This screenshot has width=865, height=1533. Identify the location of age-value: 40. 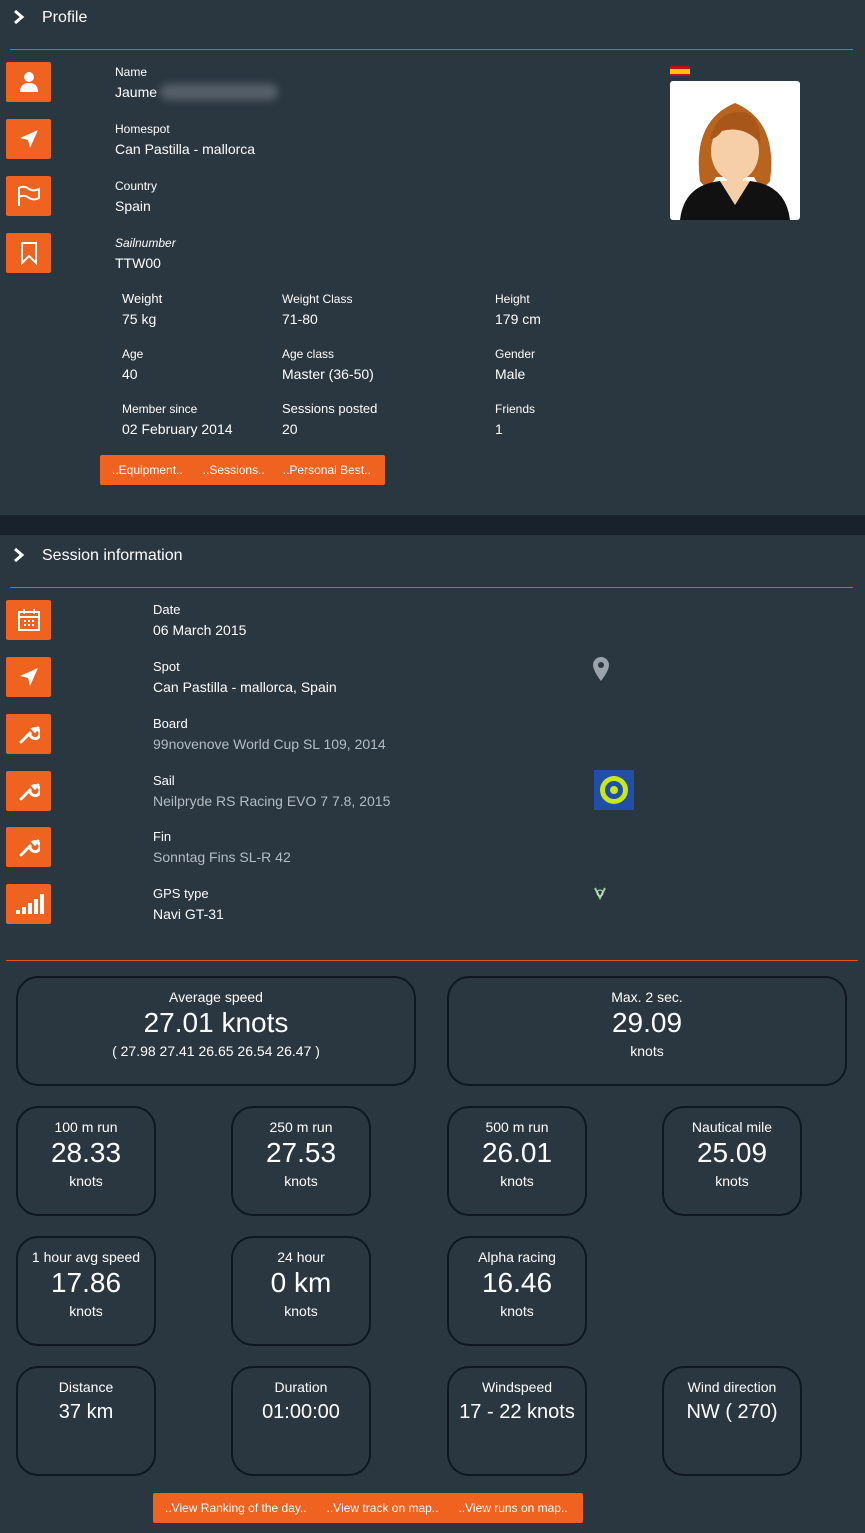
(130, 374).